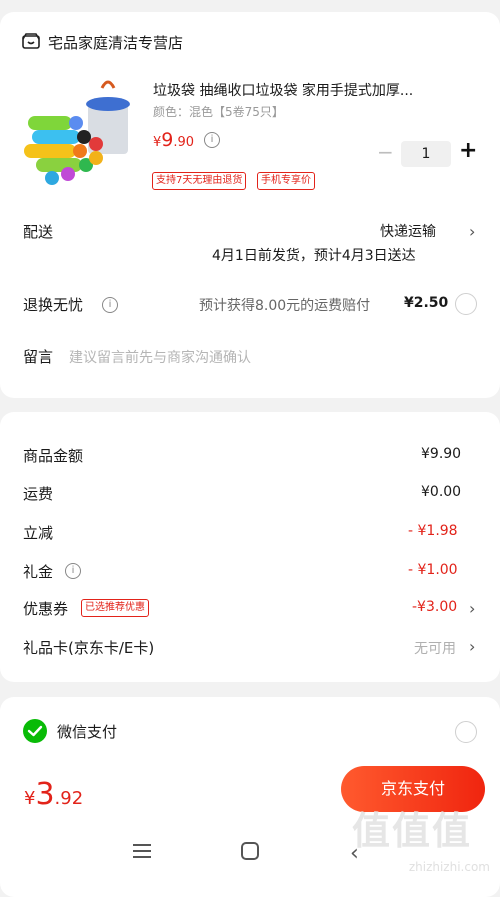 This screenshot has height=897, width=500. What do you see at coordinates (435, 648) in the screenshot?
I see `gift-card-value: 无可用` at bounding box center [435, 648].